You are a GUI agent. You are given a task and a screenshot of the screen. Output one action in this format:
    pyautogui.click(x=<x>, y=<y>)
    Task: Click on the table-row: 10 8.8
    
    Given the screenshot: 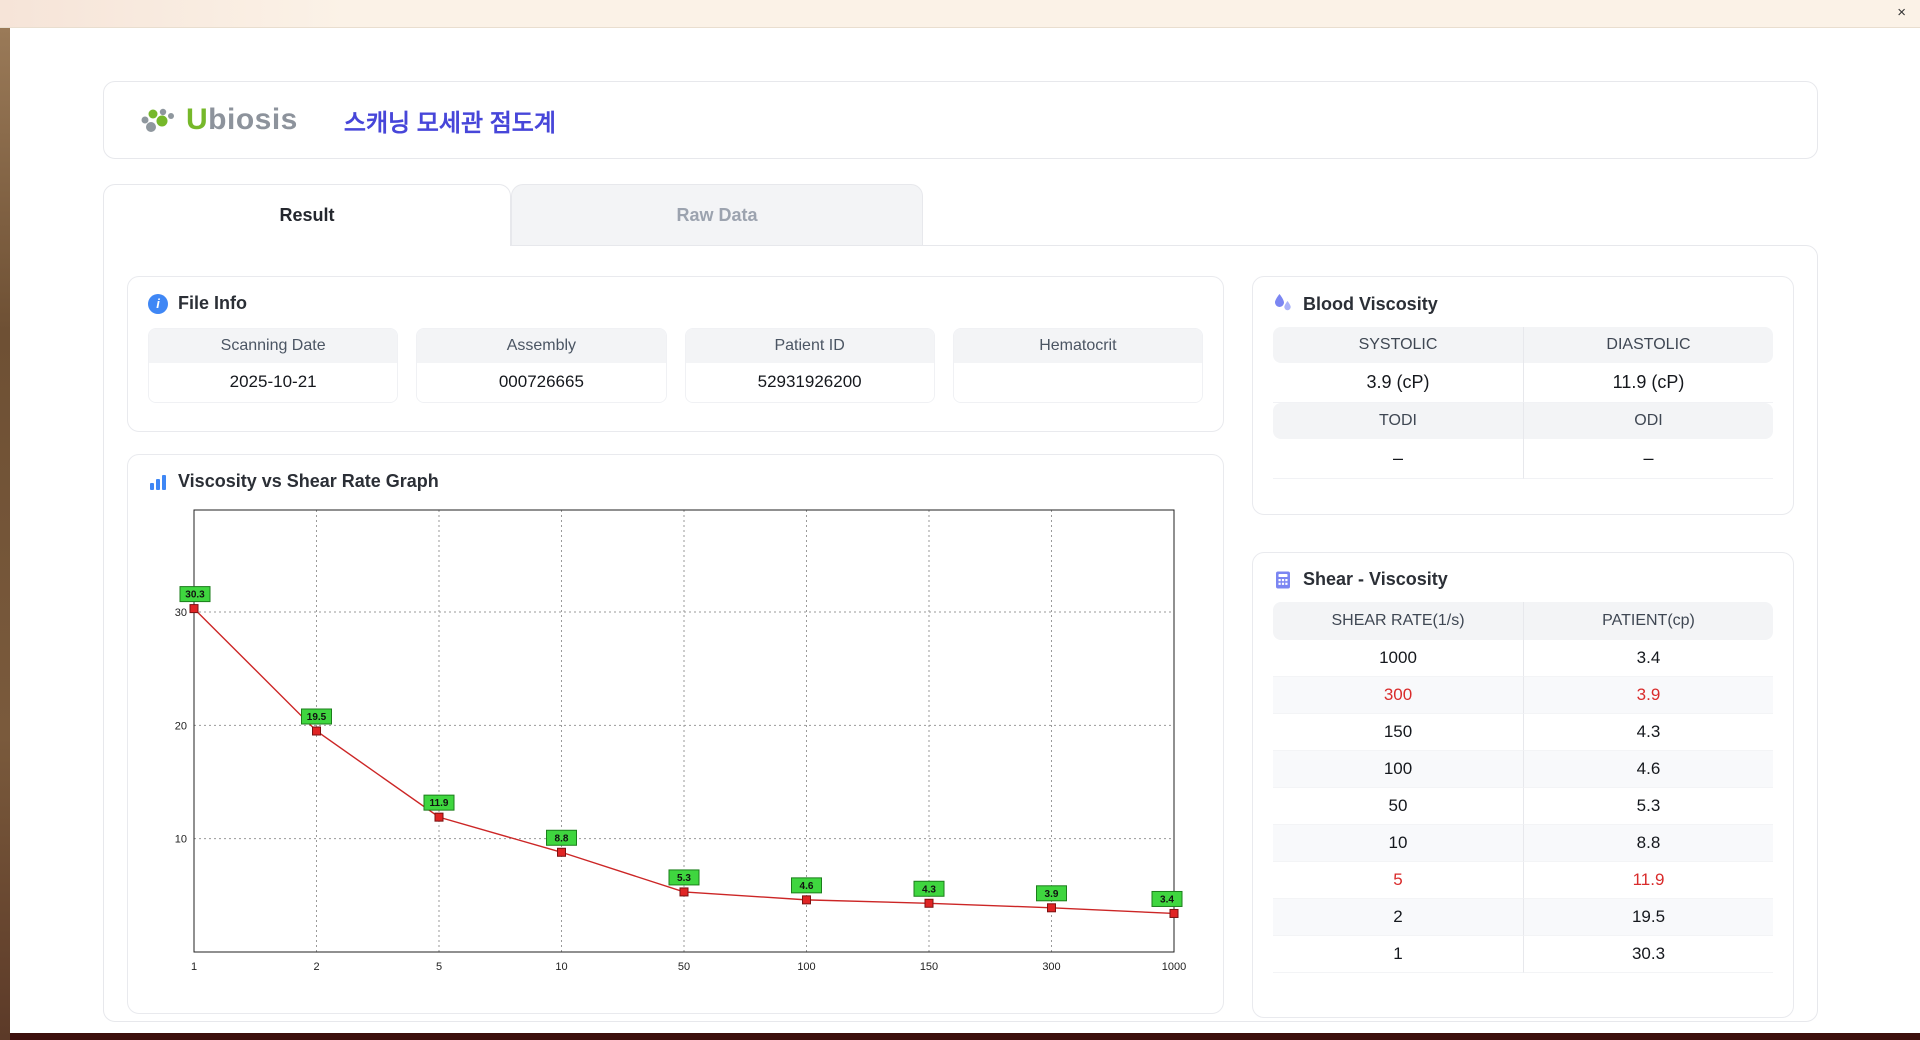 What is the action you would take?
    pyautogui.click(x=1523, y=843)
    